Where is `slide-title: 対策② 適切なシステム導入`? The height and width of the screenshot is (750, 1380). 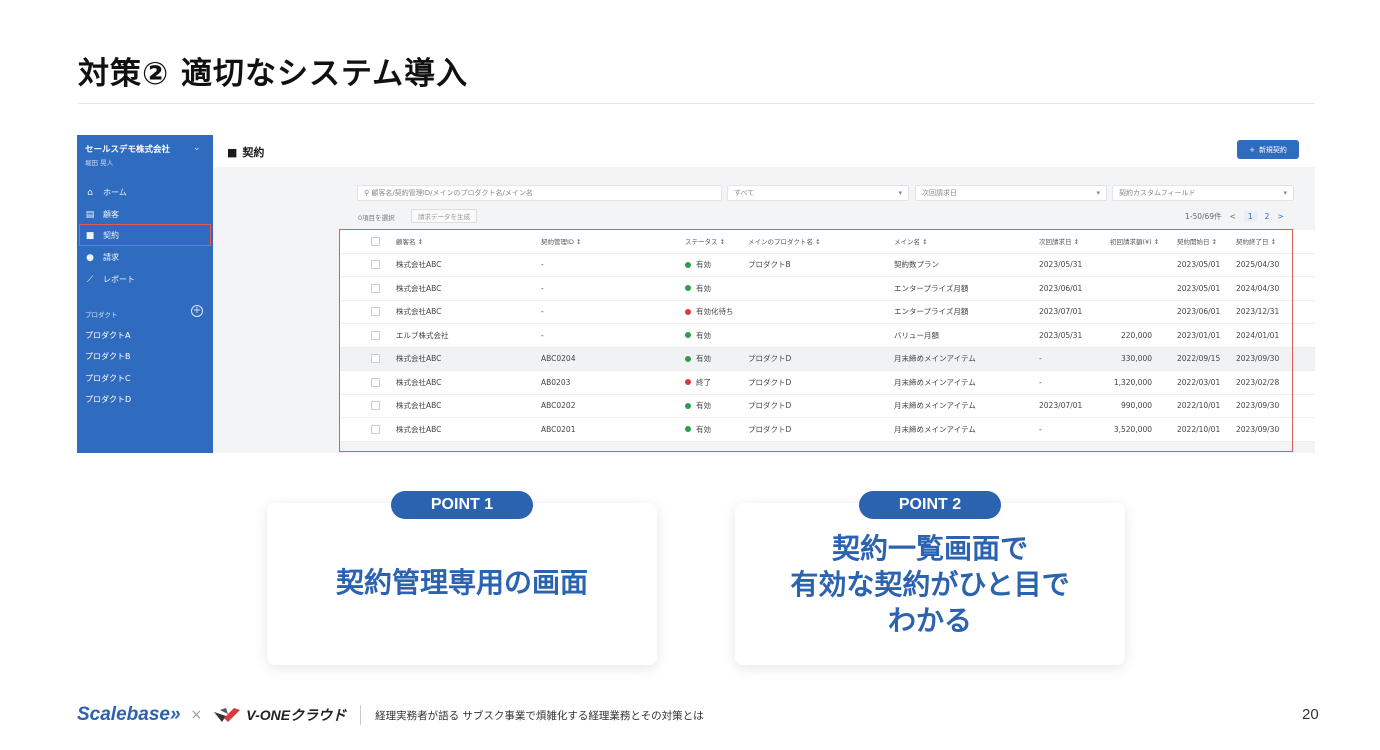 slide-title: 対策② 適切なシステム導入 is located at coordinates (273, 74).